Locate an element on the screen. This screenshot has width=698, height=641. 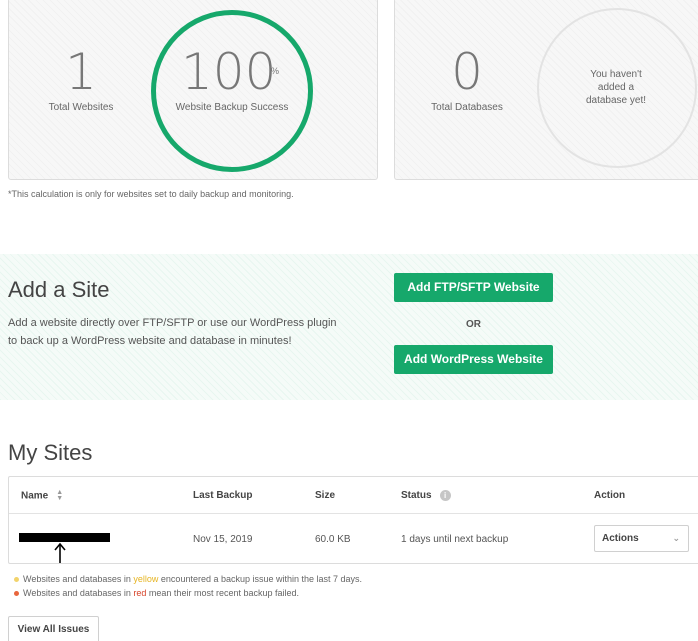
column-header-action: Action is located at coordinates (610, 495).